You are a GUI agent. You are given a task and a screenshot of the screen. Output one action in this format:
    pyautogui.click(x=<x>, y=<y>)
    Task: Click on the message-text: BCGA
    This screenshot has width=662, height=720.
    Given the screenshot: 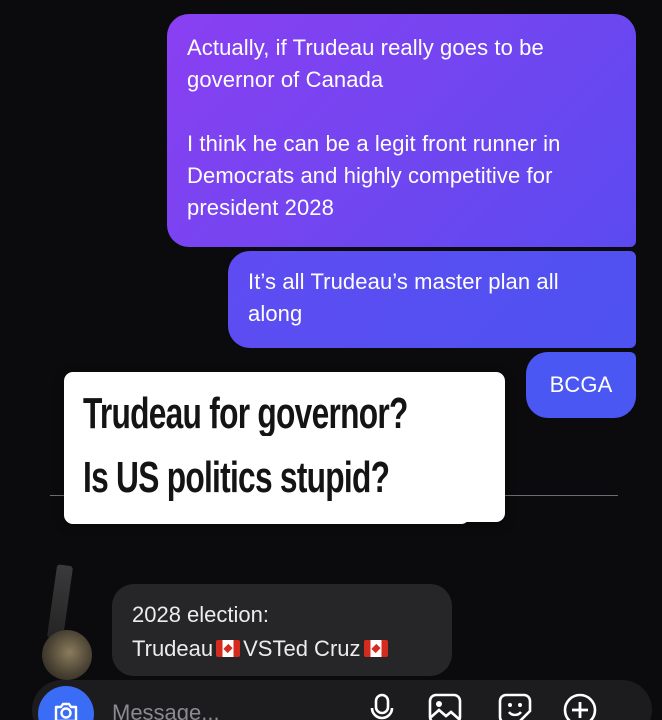 What is the action you would take?
    pyautogui.click(x=581, y=384)
    